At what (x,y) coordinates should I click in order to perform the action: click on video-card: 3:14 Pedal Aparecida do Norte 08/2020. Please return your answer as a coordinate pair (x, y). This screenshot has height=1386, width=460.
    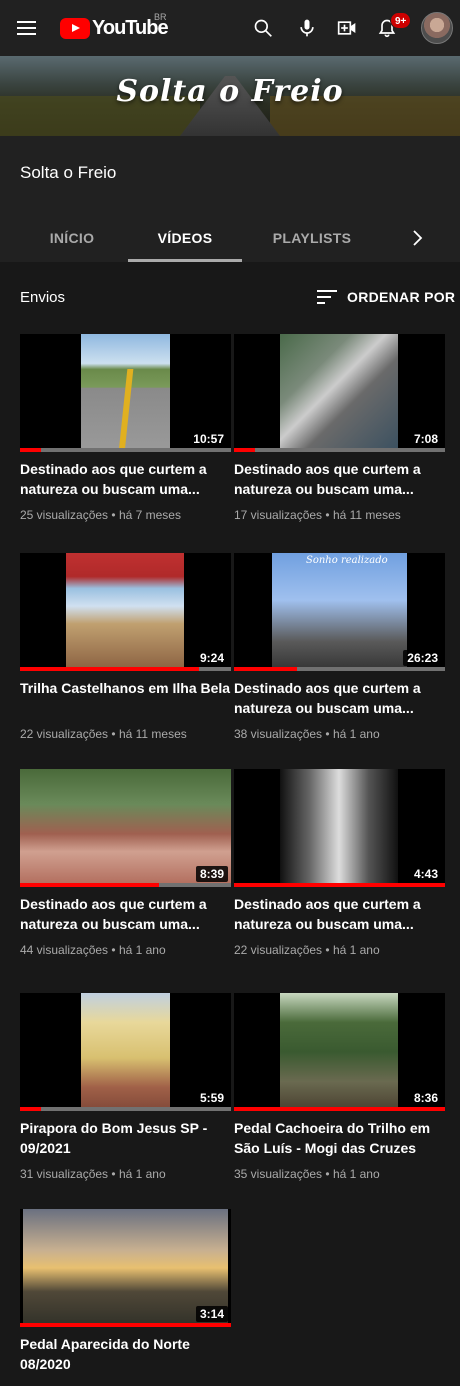
    Looking at the image, I should click on (125, 1291).